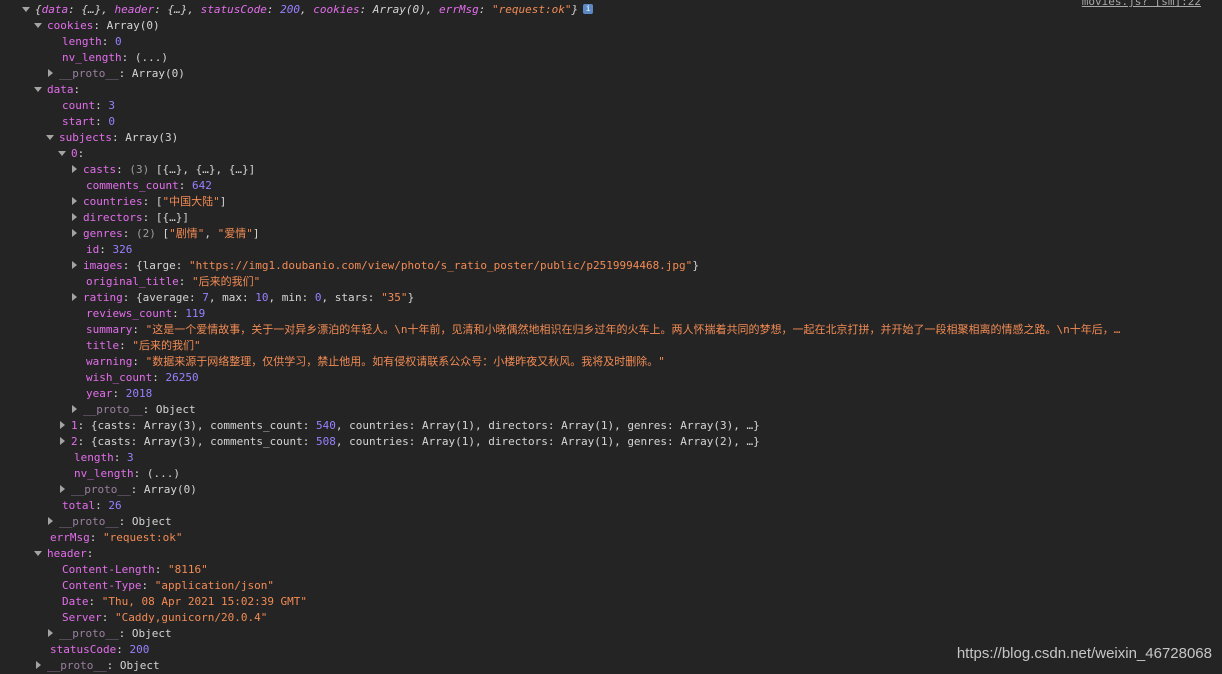 The image size is (1222, 674). What do you see at coordinates (103, 233) in the screenshot?
I see `property-key: genres` at bounding box center [103, 233].